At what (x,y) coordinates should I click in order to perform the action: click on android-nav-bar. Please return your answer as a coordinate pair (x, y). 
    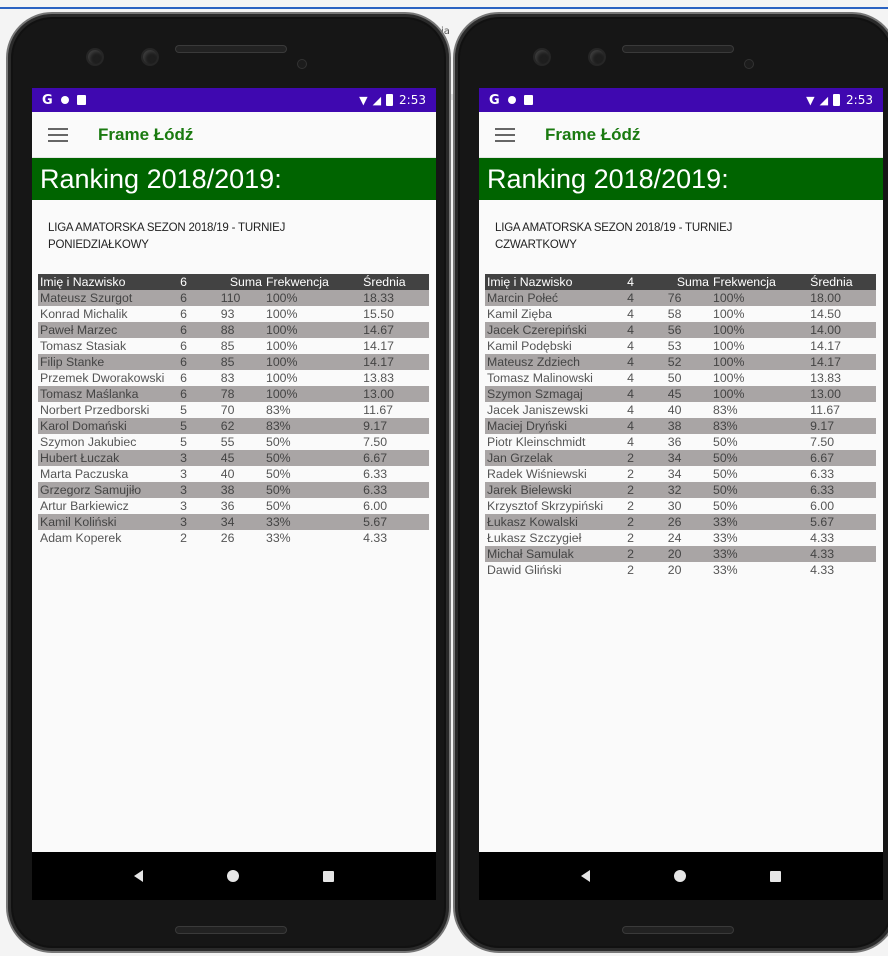
    Looking at the image, I should click on (234, 876).